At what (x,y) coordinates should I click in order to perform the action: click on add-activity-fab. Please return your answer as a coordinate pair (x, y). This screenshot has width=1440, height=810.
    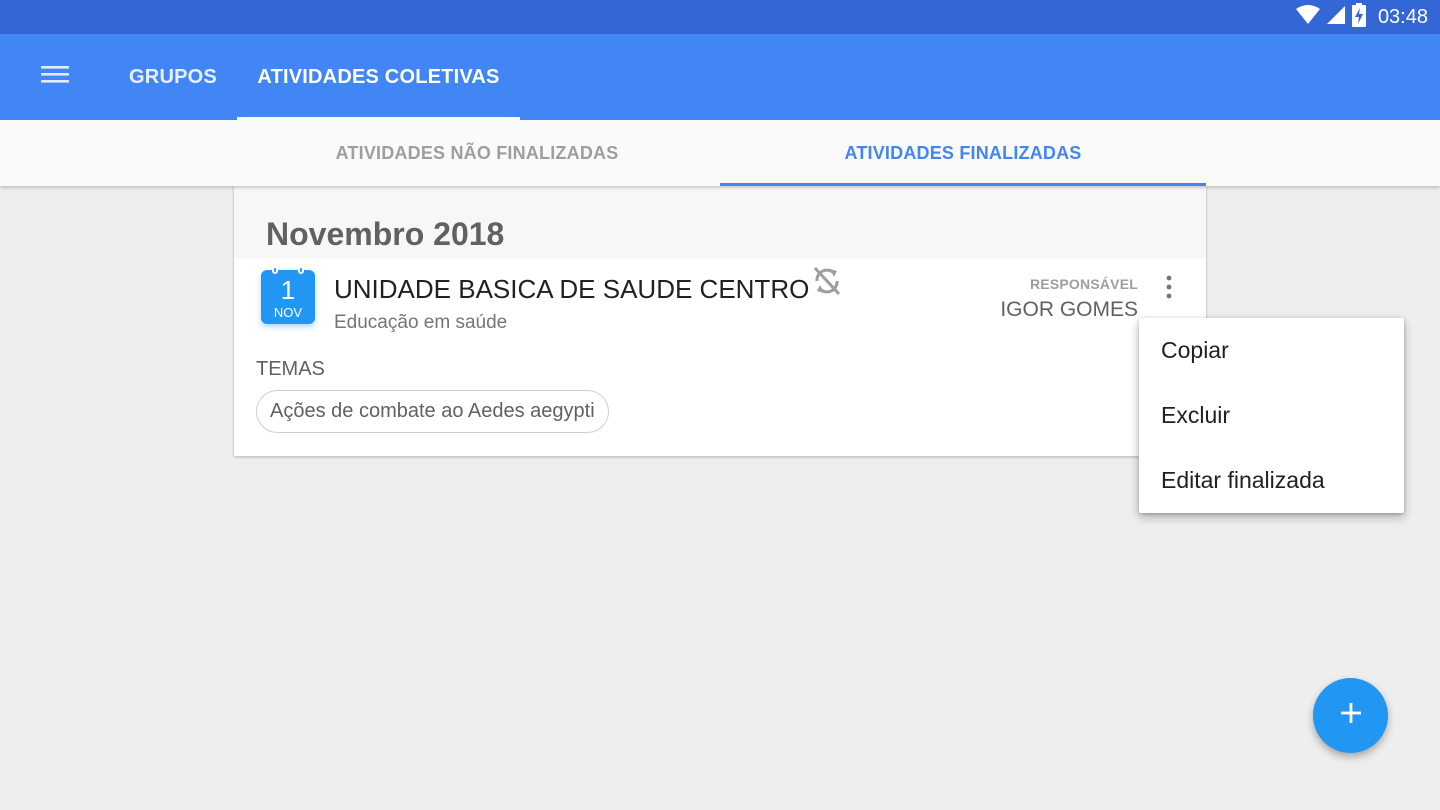
    Looking at the image, I should click on (1350, 715).